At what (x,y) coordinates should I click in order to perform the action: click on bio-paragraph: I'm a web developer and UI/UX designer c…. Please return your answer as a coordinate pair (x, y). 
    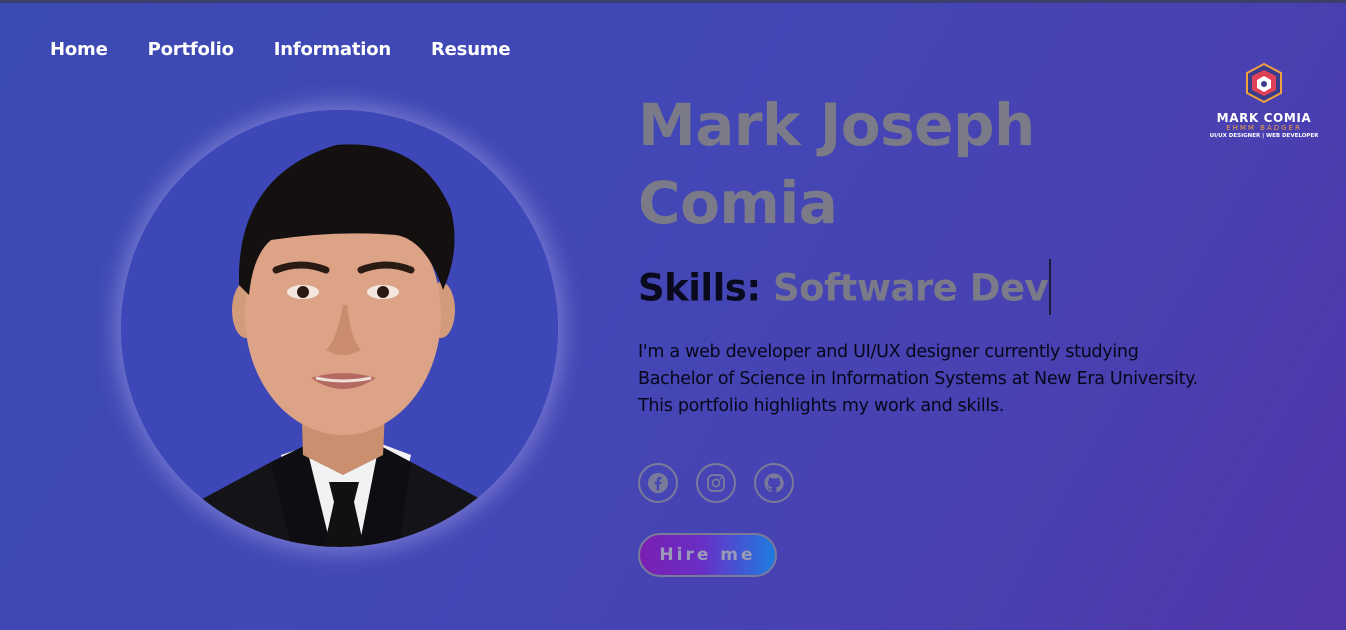
    Looking at the image, I should click on (938, 379).